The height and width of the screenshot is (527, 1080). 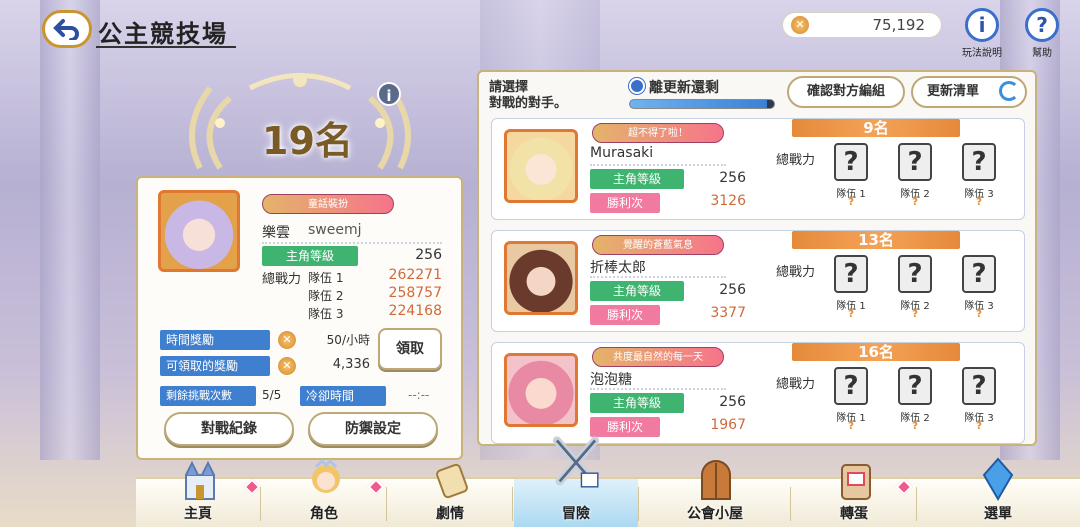 What do you see at coordinates (199, 231) in the screenshot?
I see `player-avatar` at bounding box center [199, 231].